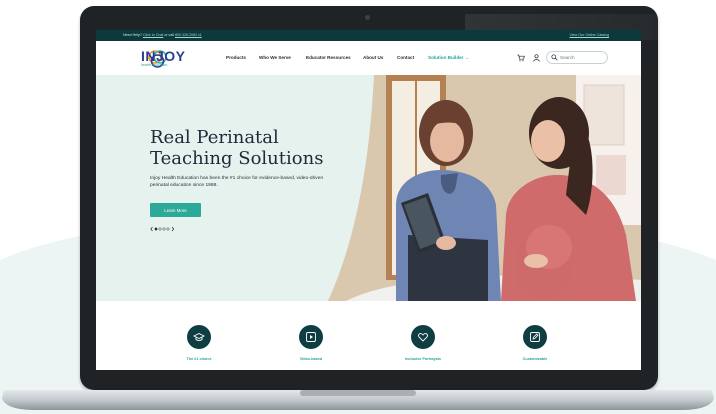 The image size is (716, 414). What do you see at coordinates (358, 400) in the screenshot?
I see `laptop-base` at bounding box center [358, 400].